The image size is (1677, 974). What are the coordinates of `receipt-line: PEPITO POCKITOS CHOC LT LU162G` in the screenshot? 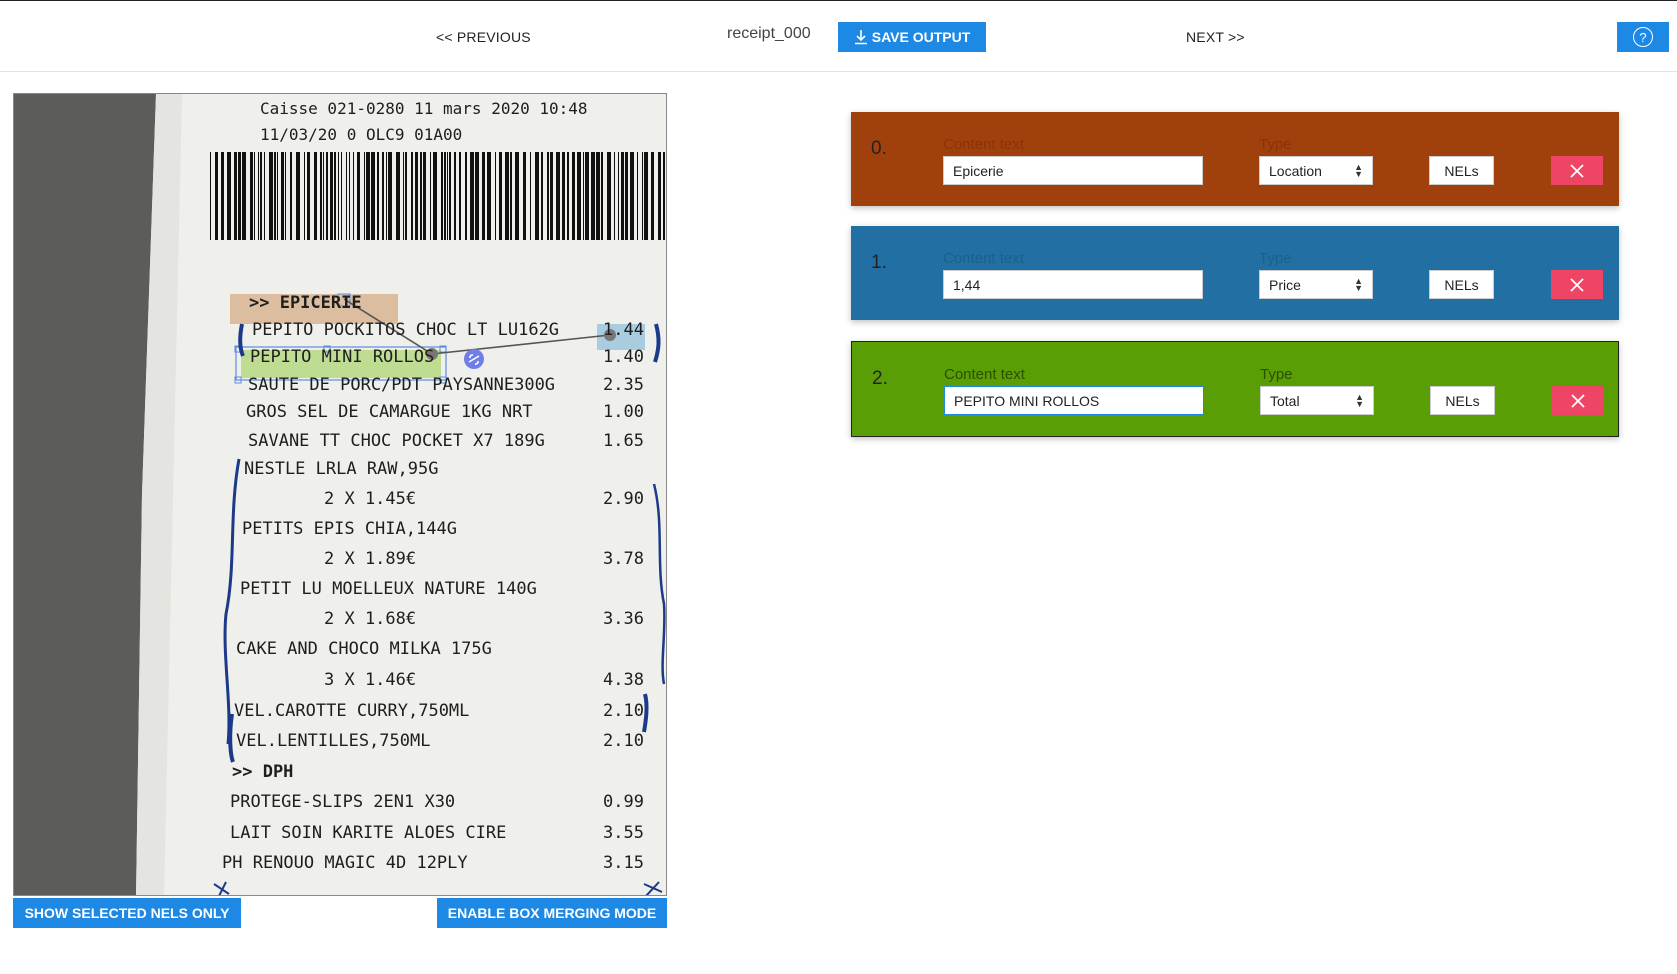 It's located at (405, 330).